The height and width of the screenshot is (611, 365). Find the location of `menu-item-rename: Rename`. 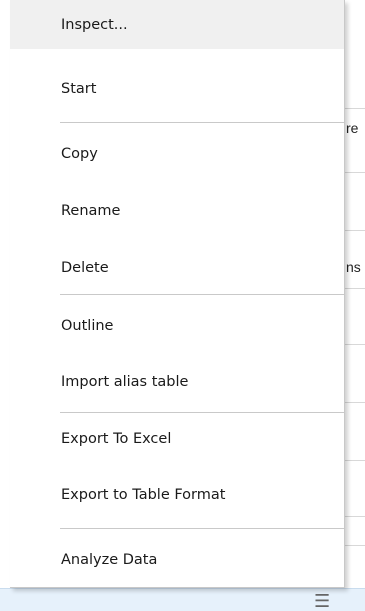

menu-item-rename: Rename is located at coordinates (177, 211).